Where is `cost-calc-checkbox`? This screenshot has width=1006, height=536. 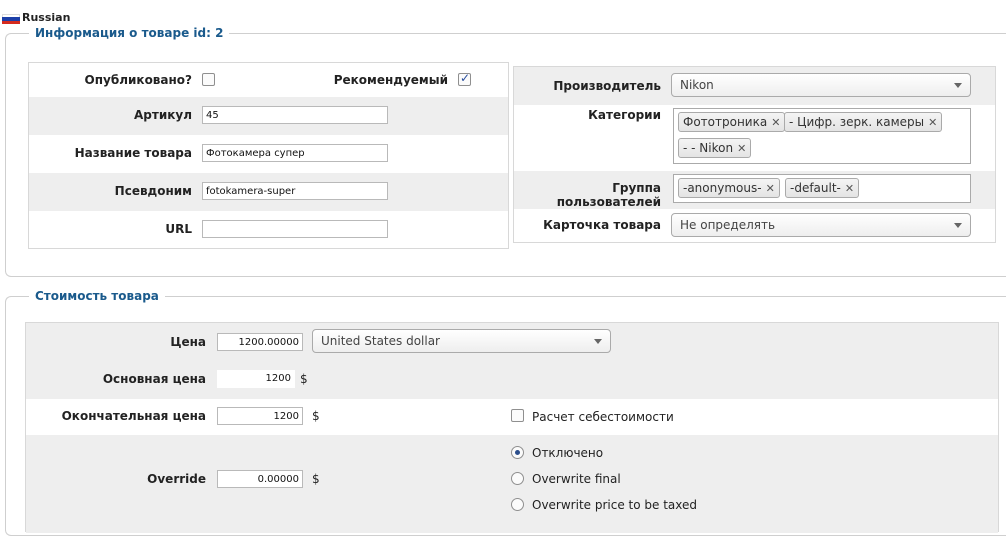
cost-calc-checkbox is located at coordinates (517, 415).